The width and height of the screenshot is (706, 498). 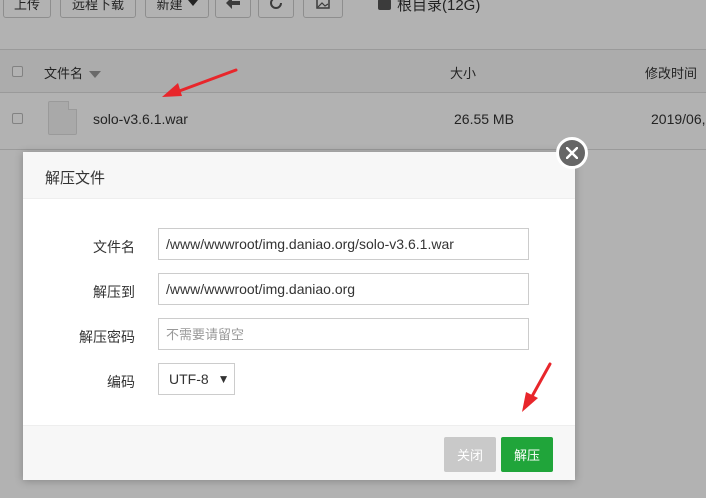 I want to click on encoding-value: UTF-8, so click(x=189, y=379).